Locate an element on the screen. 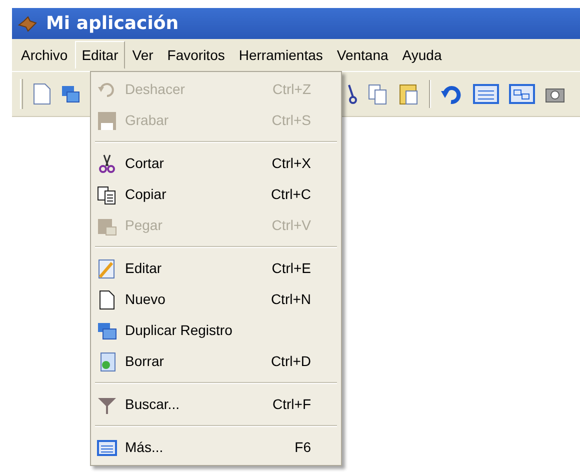 This screenshot has width=580, height=475. shortcut-label: Ctrl+C is located at coordinates (290, 194).